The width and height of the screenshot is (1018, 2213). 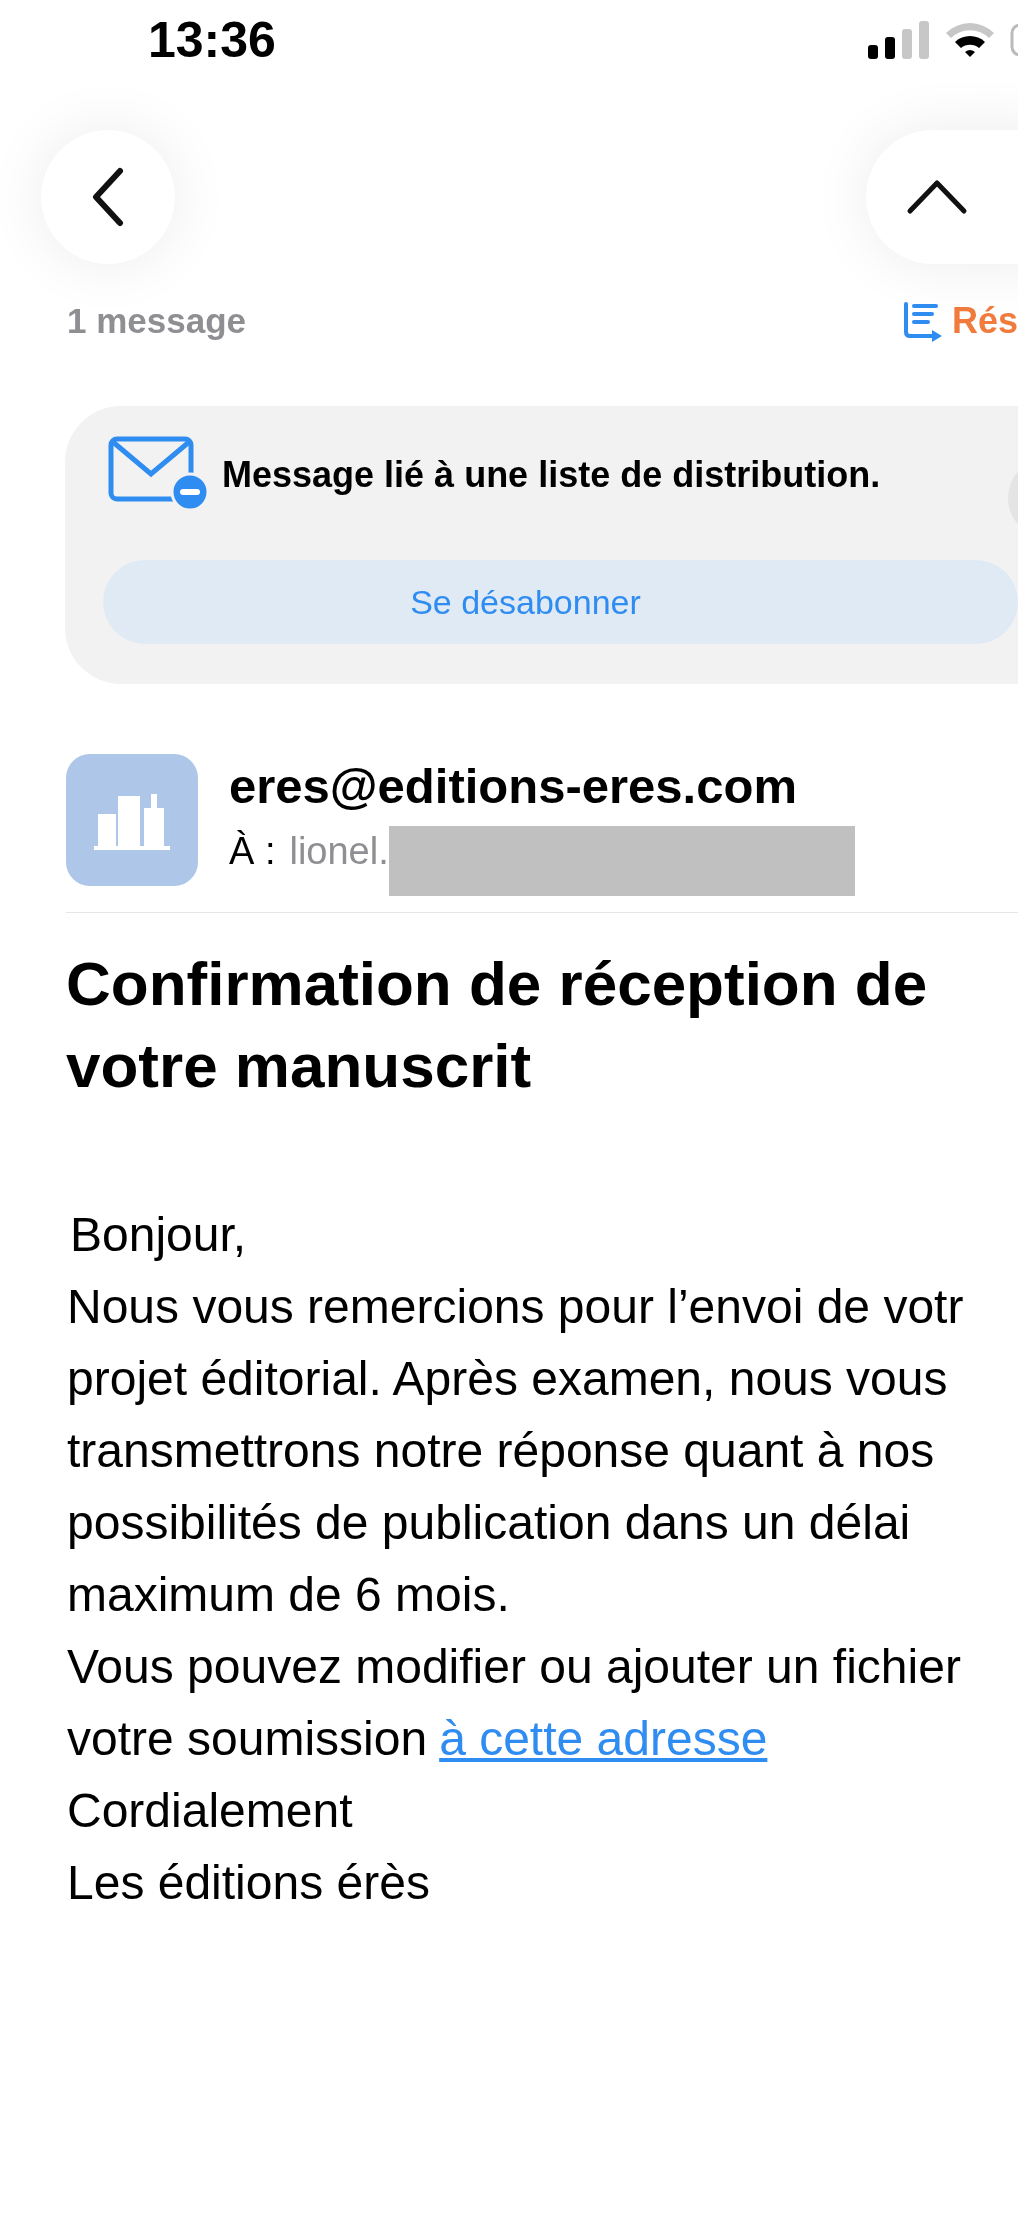 I want to click on body-text: Nous vous remercions pour l’envoi de votr, so click(x=515, y=1307).